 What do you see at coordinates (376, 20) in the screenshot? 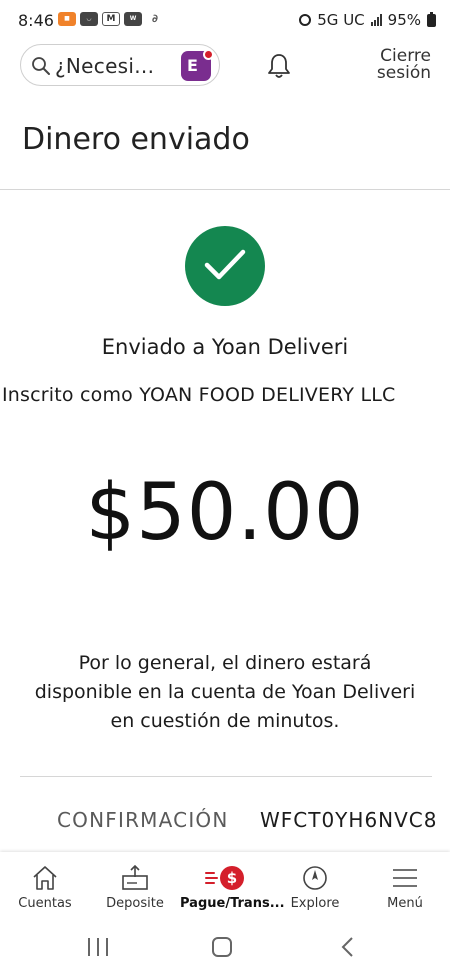
I see `signal-icon` at bounding box center [376, 20].